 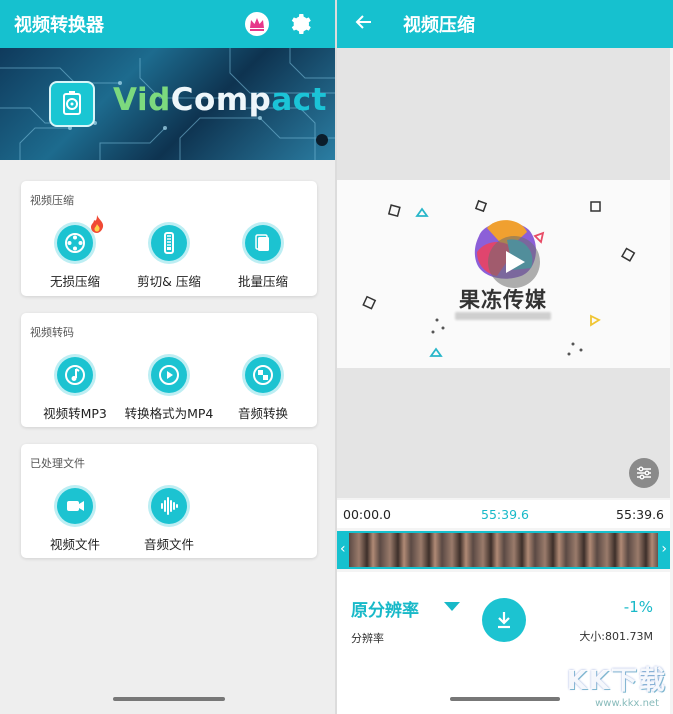 I want to click on video-camera-icon, so click(x=75, y=506).